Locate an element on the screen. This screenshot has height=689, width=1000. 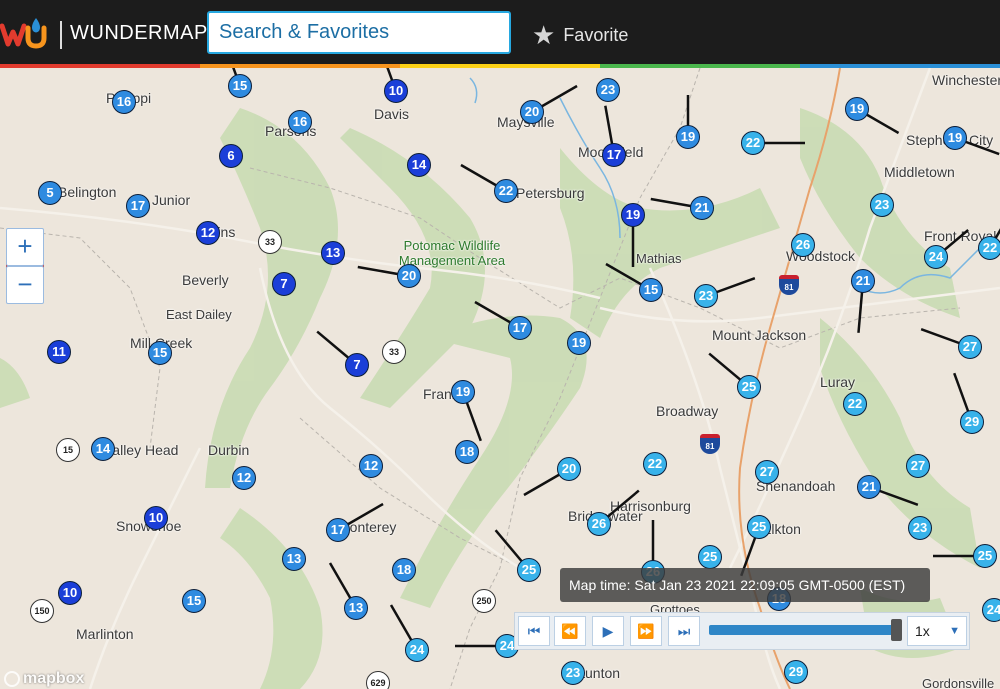
star-icon: ★ is located at coordinates (544, 35).